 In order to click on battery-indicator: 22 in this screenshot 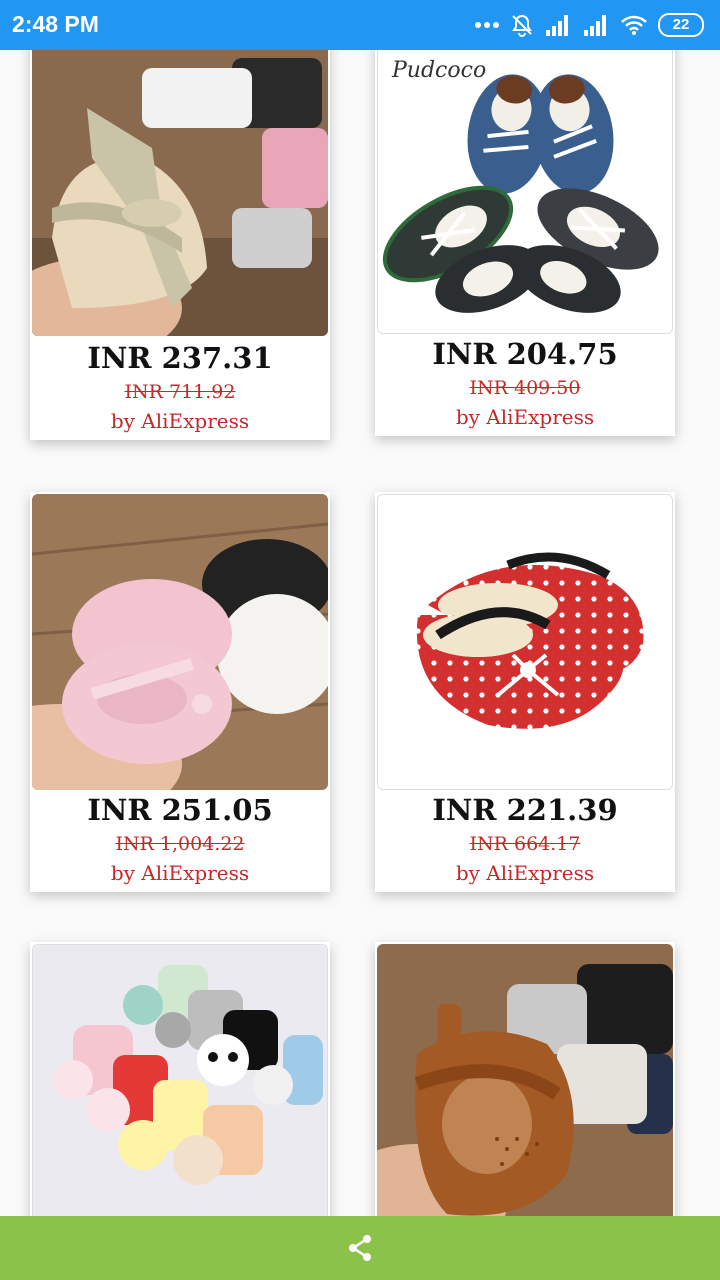, I will do `click(681, 25)`.